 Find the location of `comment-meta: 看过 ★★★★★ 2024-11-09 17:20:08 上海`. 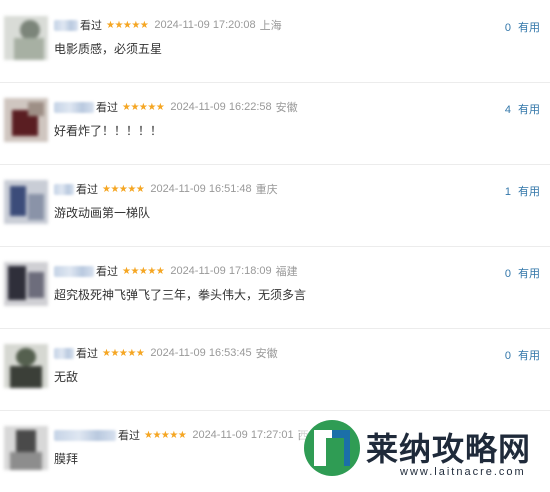

comment-meta: 看过 ★★★★★ 2024-11-09 17:20:08 上海 is located at coordinates (168, 25).